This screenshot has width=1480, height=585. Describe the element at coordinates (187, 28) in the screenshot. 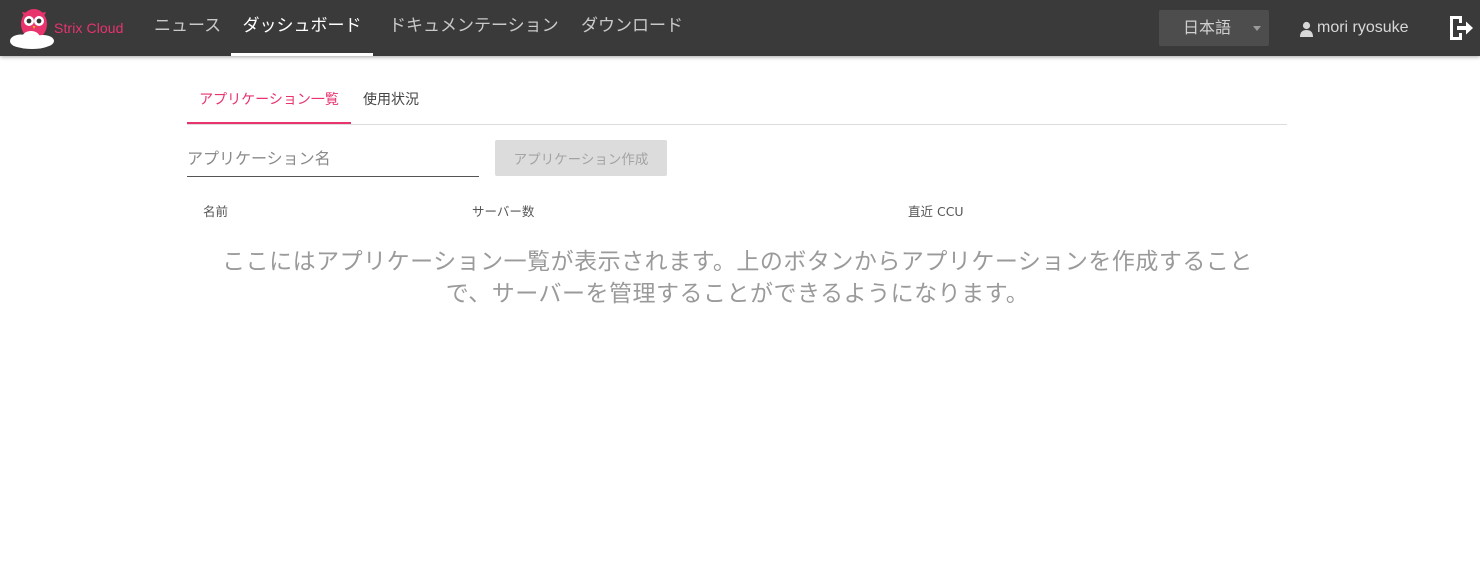

I see `nav-news: ニュース` at that location.